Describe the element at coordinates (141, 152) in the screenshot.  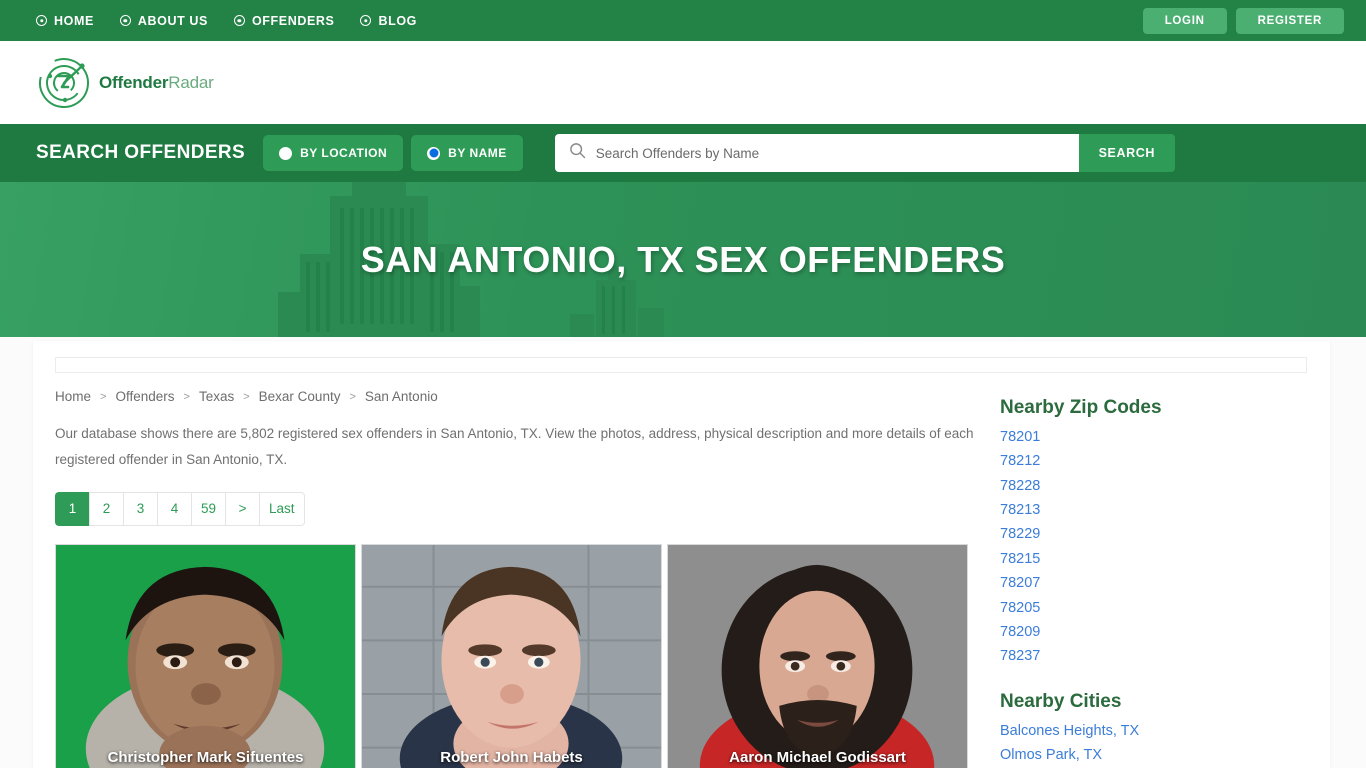
I see `search-bar-title: SEARCH OFFENDERS` at that location.